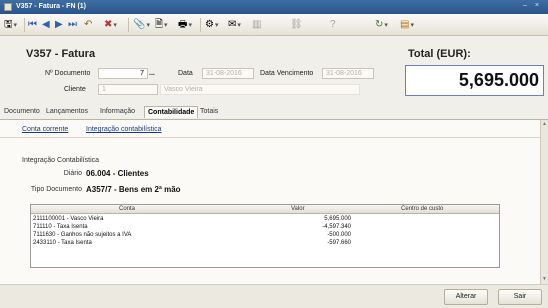 Image resolution: width=548 pixels, height=308 pixels. What do you see at coordinates (22, 111) in the screenshot?
I see `tab-documento: Documento` at bounding box center [22, 111].